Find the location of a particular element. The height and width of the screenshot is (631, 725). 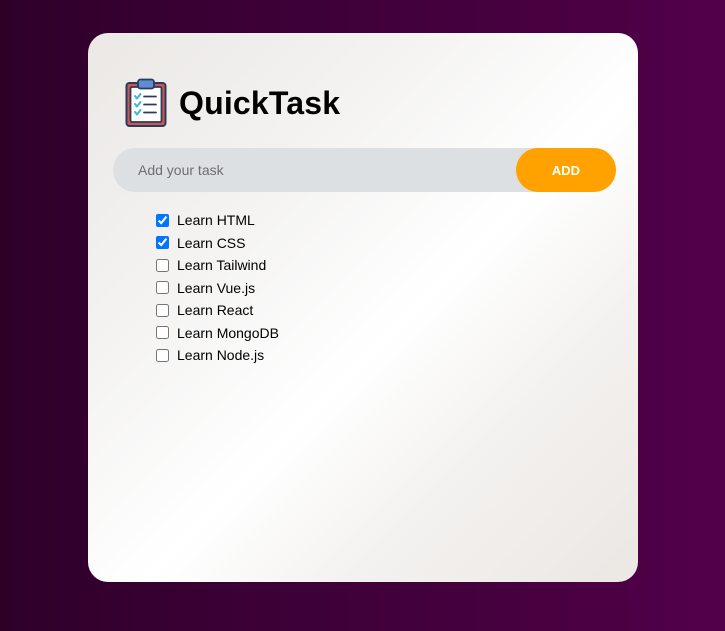

task-label: Learn HTML is located at coordinates (216, 220).